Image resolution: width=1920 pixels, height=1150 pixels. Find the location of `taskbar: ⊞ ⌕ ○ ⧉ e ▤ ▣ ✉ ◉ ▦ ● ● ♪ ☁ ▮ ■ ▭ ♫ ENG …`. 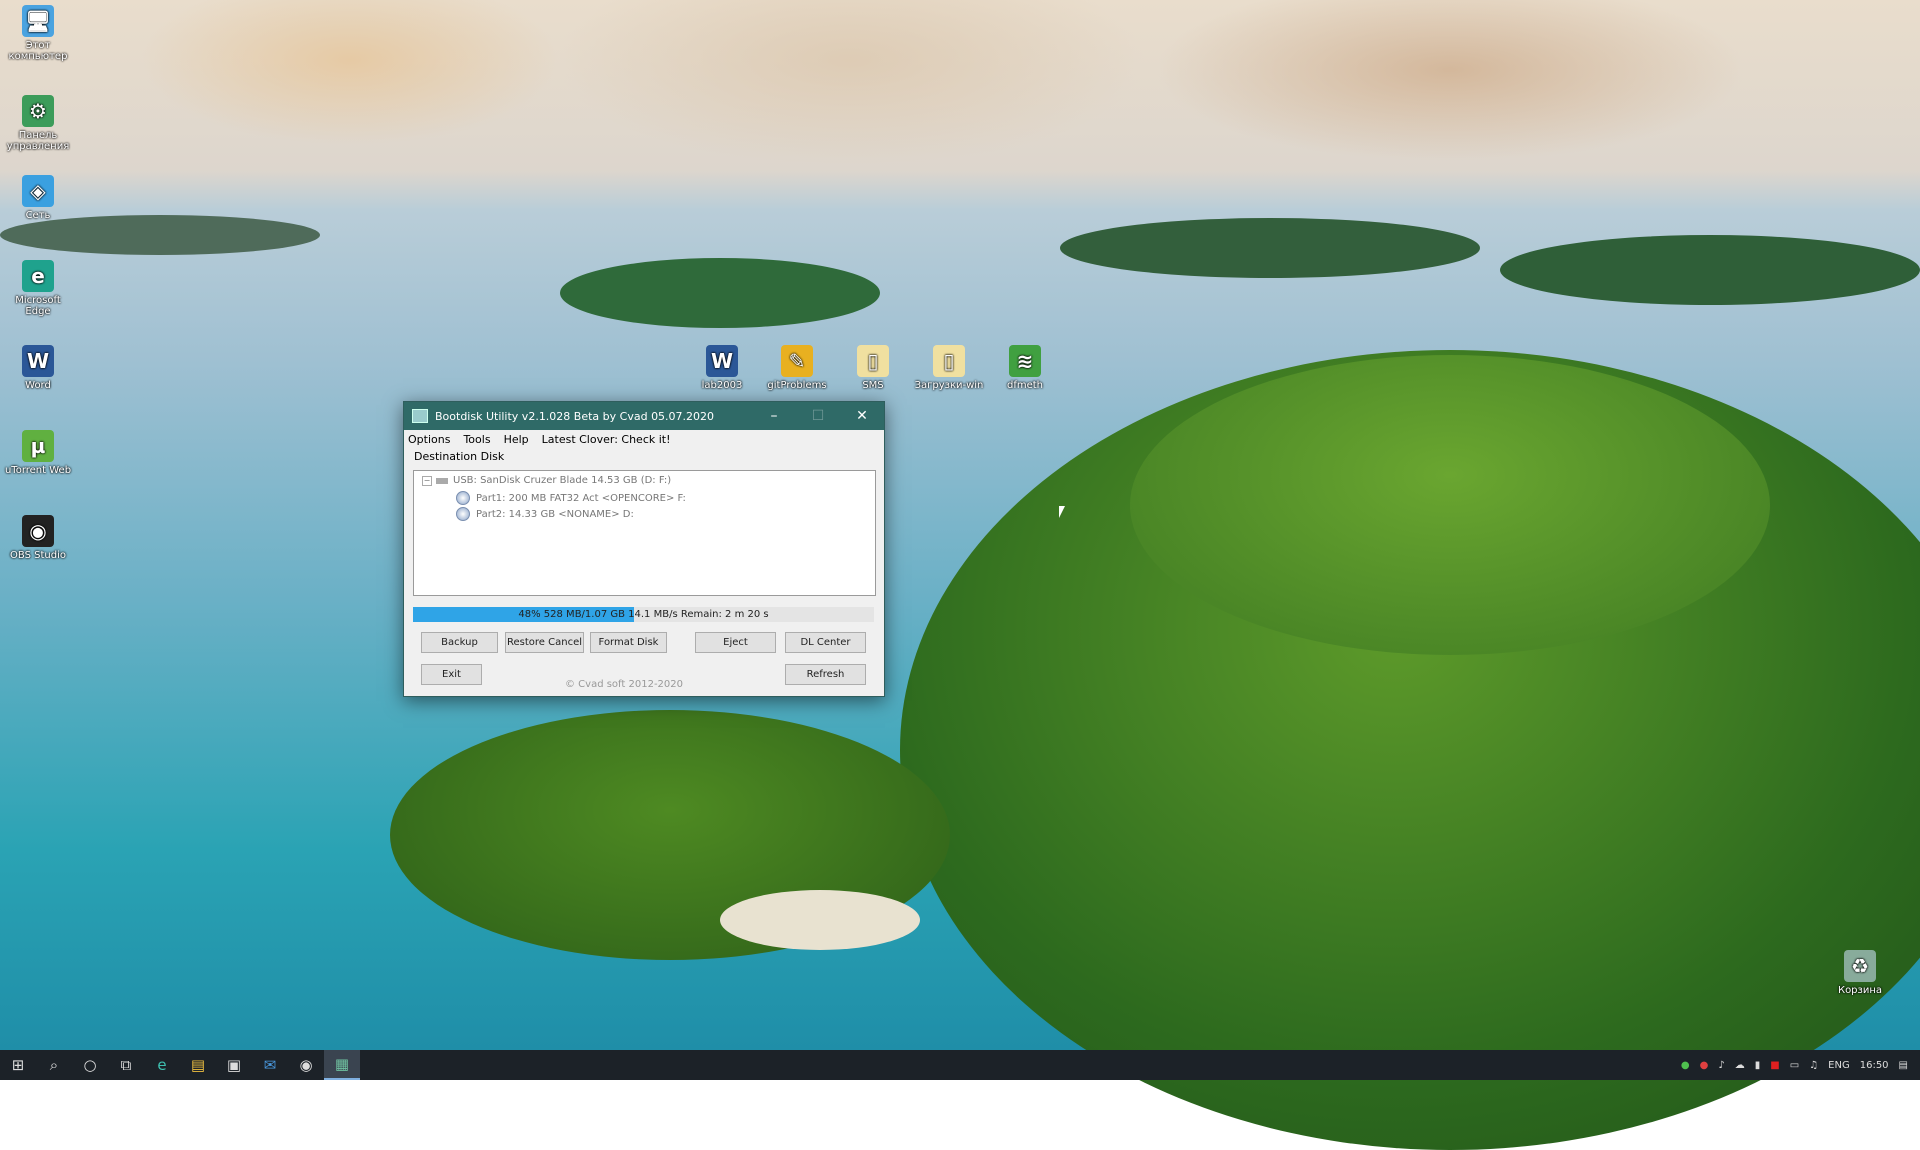

taskbar: ⊞ ⌕ ○ ⧉ e ▤ ▣ ✉ ◉ ▦ ● ● ♪ ☁ ▮ ■ ▭ ♫ ENG … is located at coordinates (960, 1065).